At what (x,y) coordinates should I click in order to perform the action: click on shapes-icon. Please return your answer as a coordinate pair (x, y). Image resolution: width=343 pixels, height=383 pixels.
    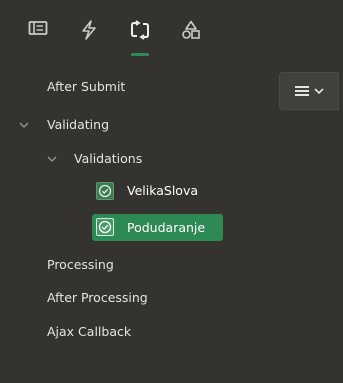
    Looking at the image, I should click on (191, 29).